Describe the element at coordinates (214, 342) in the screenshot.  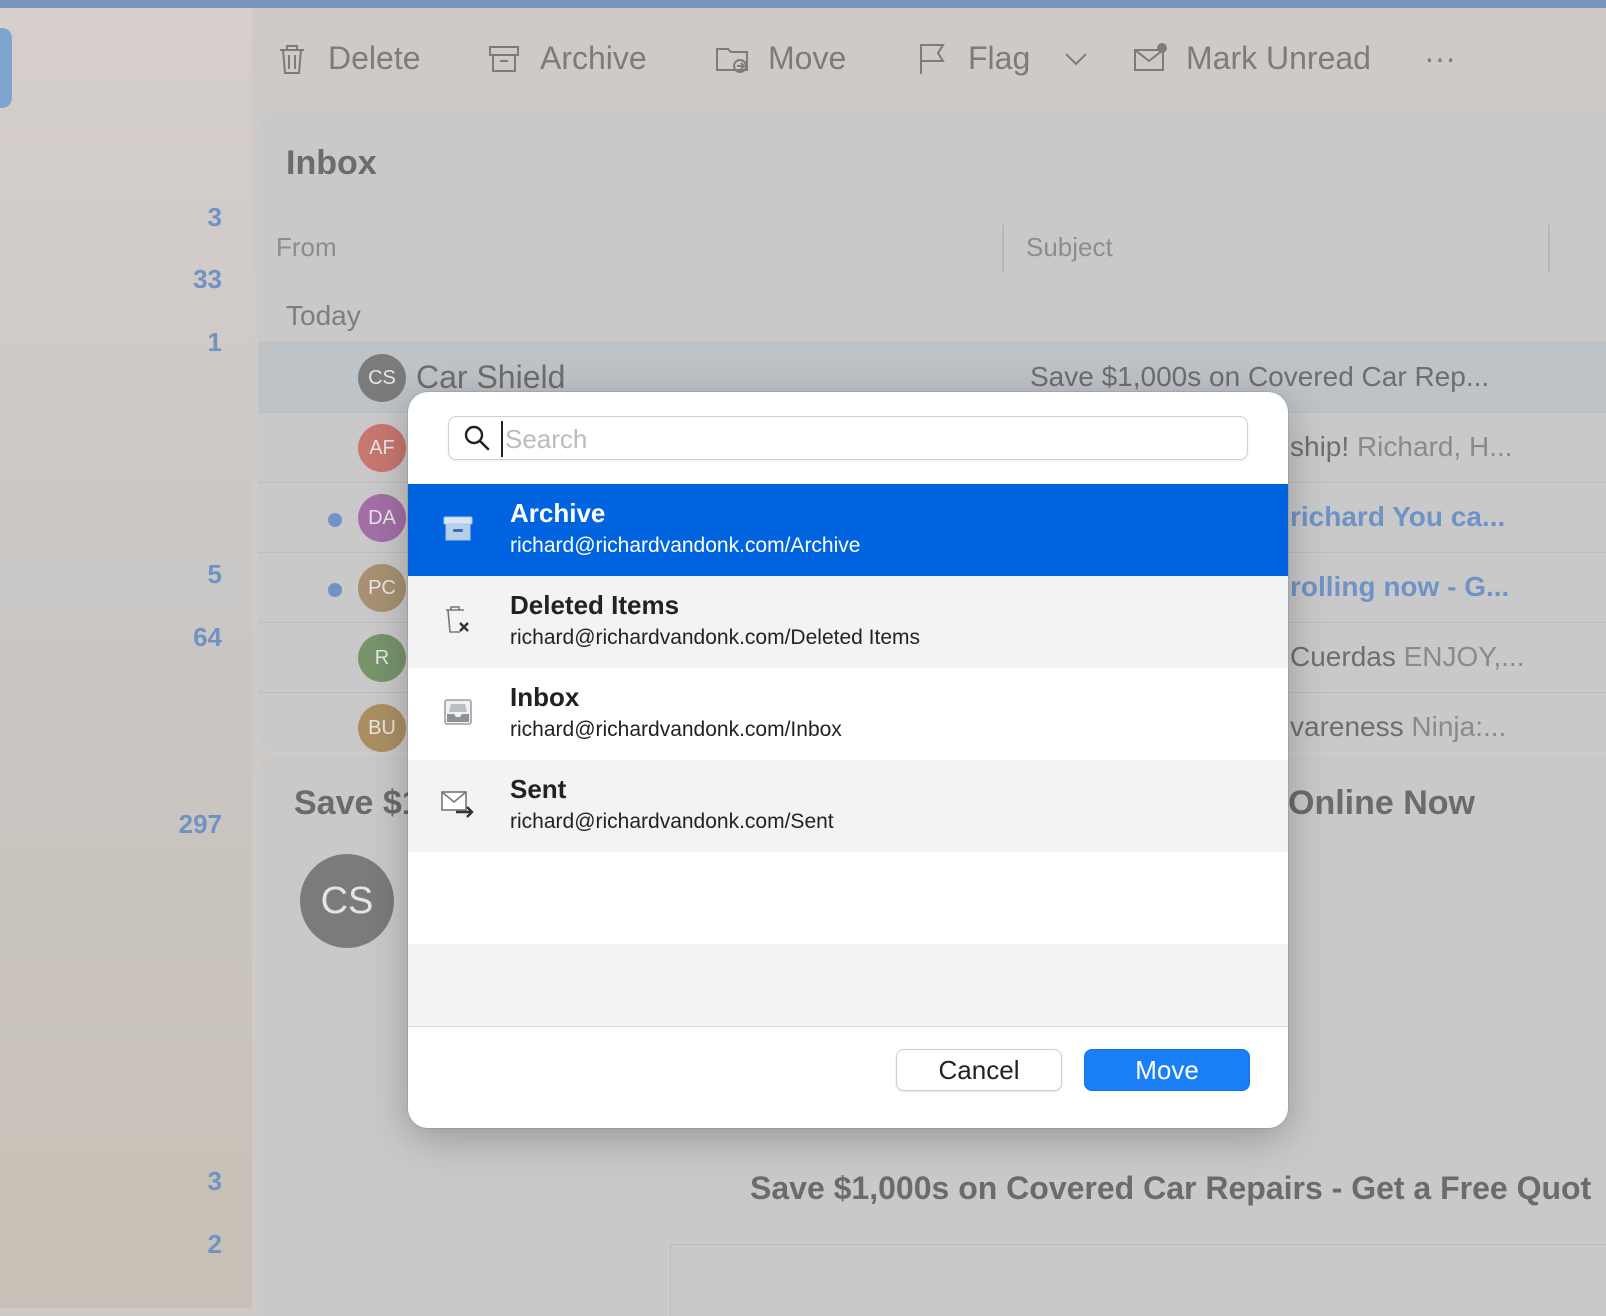
I see `folder-count: 1` at that location.